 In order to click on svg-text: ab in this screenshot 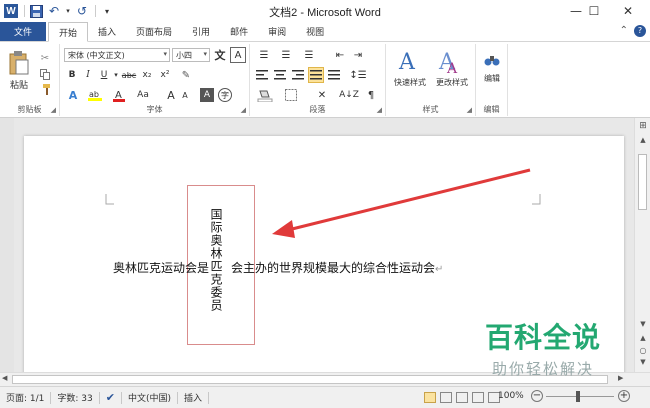, I will do `click(94, 94)`.